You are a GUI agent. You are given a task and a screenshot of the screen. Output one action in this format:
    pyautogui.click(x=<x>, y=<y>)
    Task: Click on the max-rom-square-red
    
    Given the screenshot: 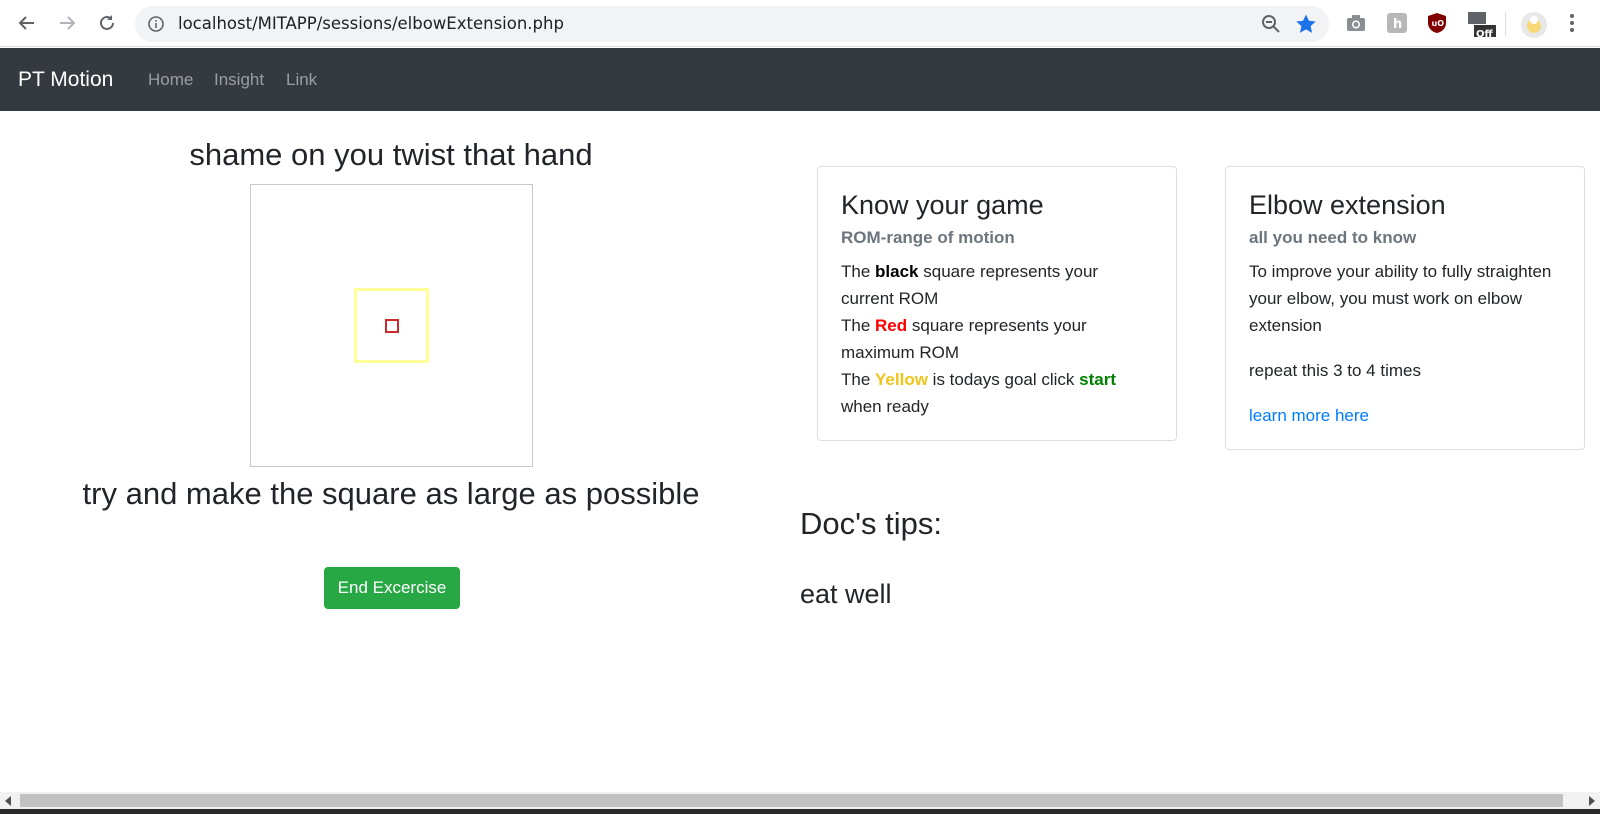 What is the action you would take?
    pyautogui.click(x=392, y=326)
    